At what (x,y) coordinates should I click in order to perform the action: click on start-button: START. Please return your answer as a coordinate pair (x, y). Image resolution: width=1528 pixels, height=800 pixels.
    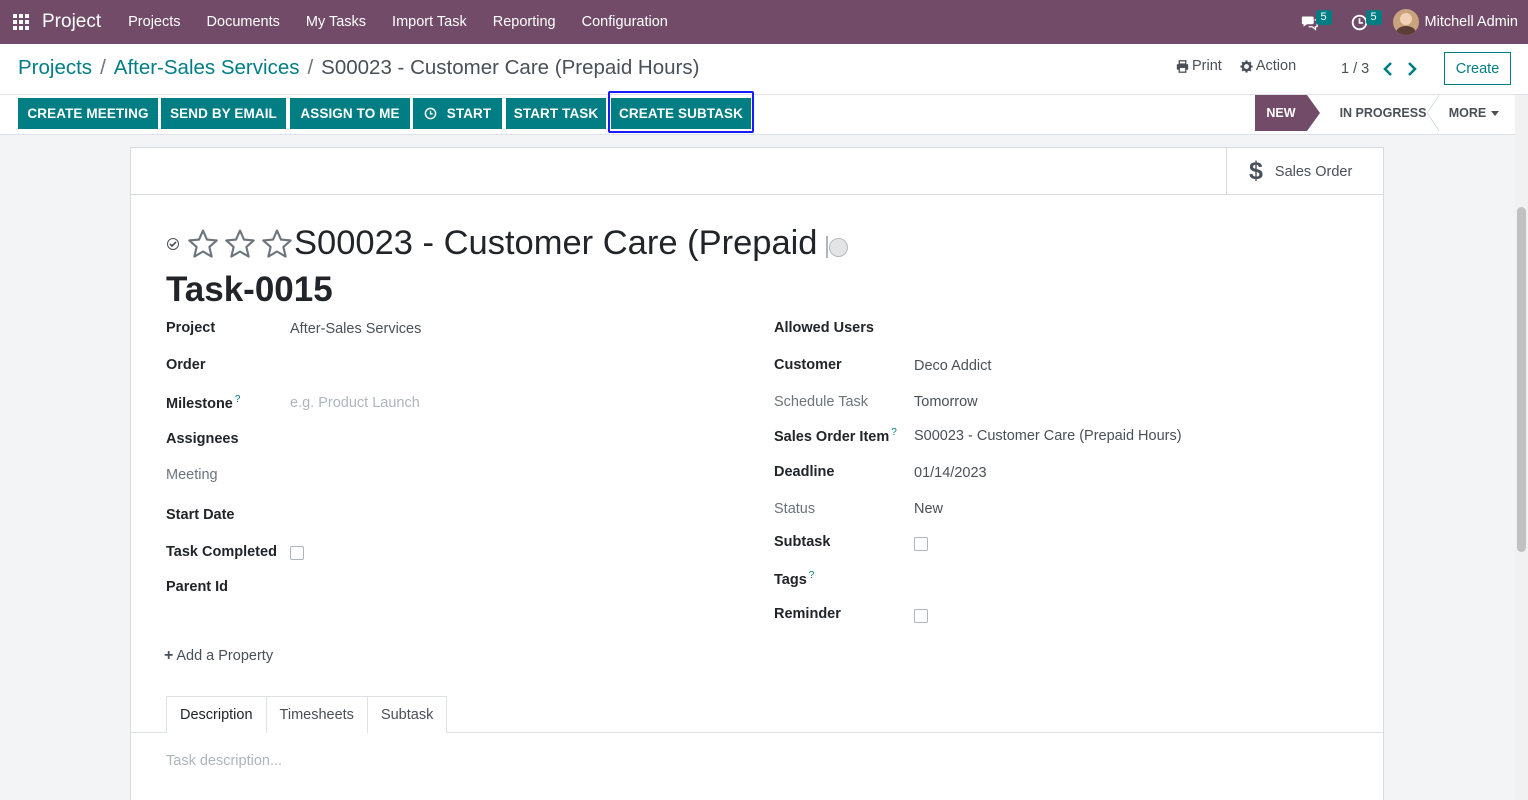
    Looking at the image, I should click on (457, 113).